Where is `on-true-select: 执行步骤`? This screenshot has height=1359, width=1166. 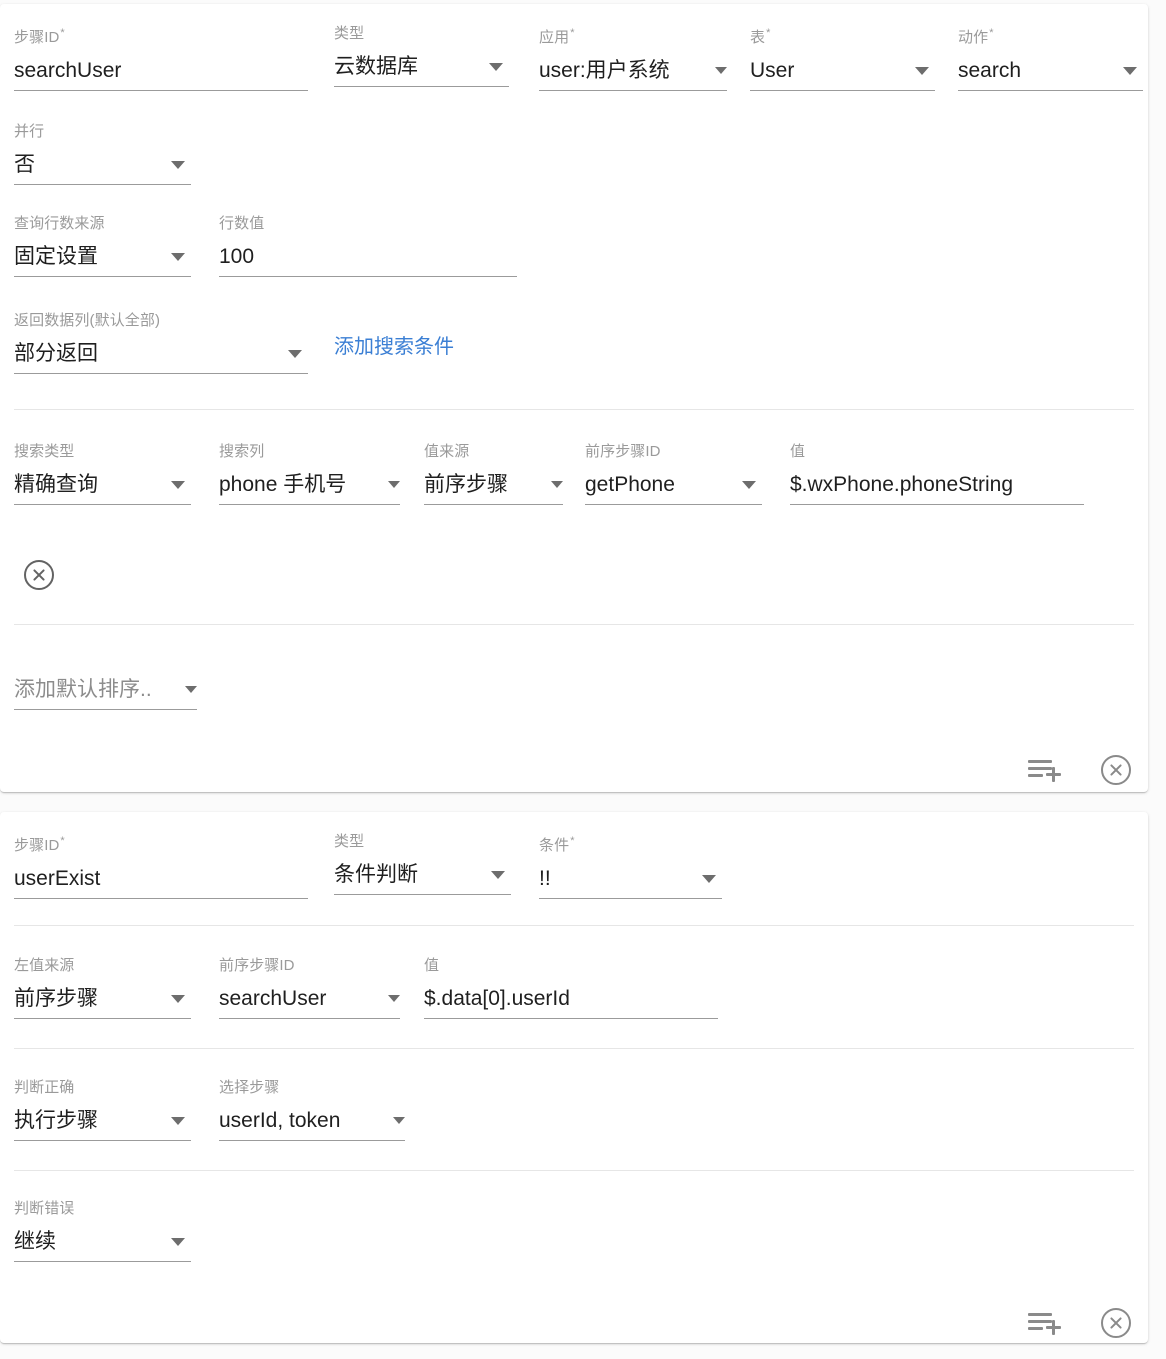 on-true-select: 执行步骤 is located at coordinates (102, 1122).